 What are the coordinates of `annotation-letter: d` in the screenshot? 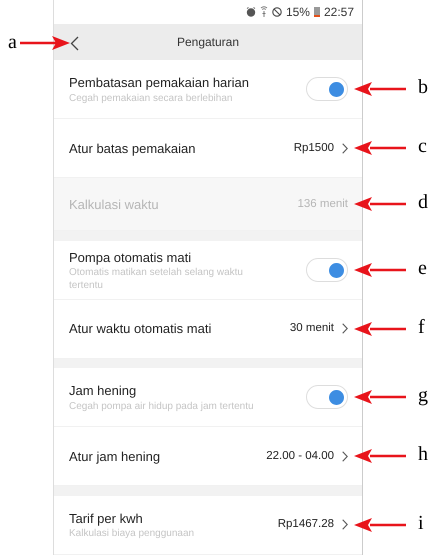 It's located at (423, 202).